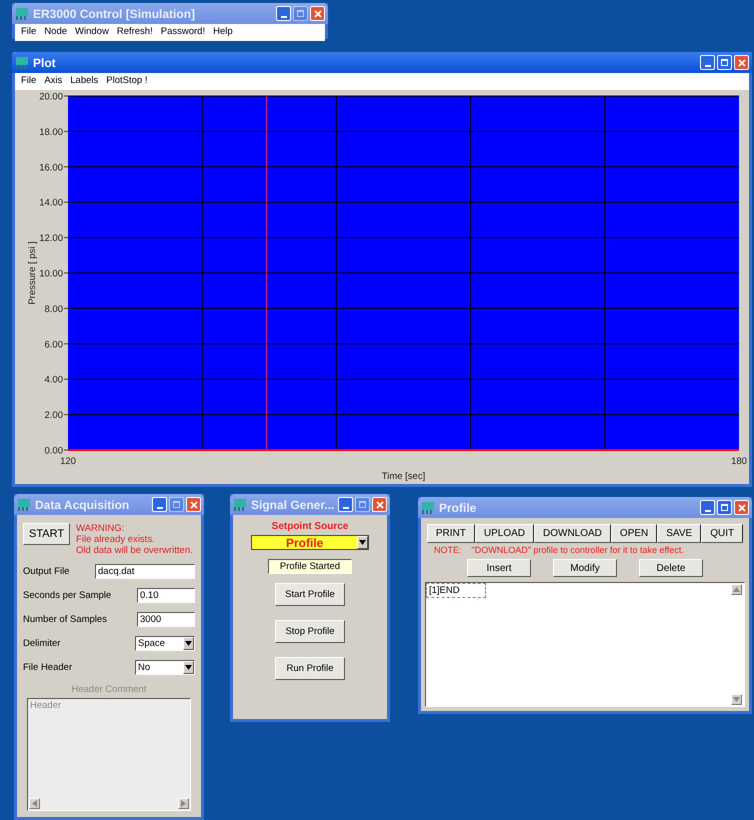 This screenshot has height=820, width=754. What do you see at coordinates (84, 81) in the screenshot?
I see `menu-item: Labels` at bounding box center [84, 81].